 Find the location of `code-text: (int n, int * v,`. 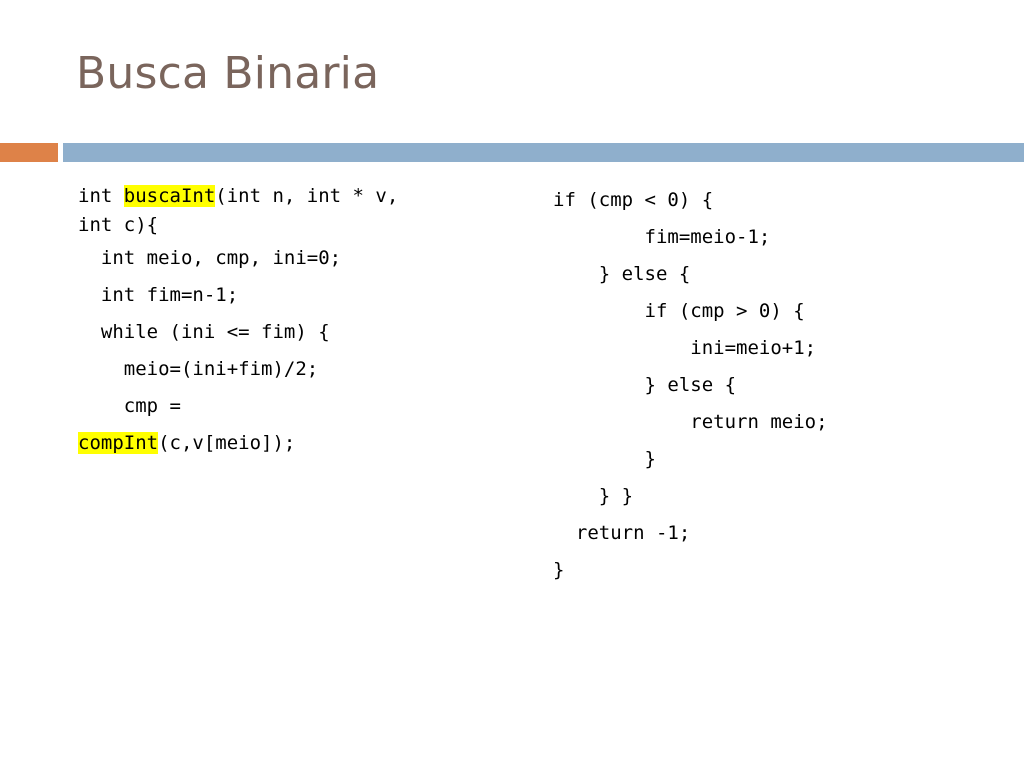

code-text: (int n, int * v, is located at coordinates (307, 196).